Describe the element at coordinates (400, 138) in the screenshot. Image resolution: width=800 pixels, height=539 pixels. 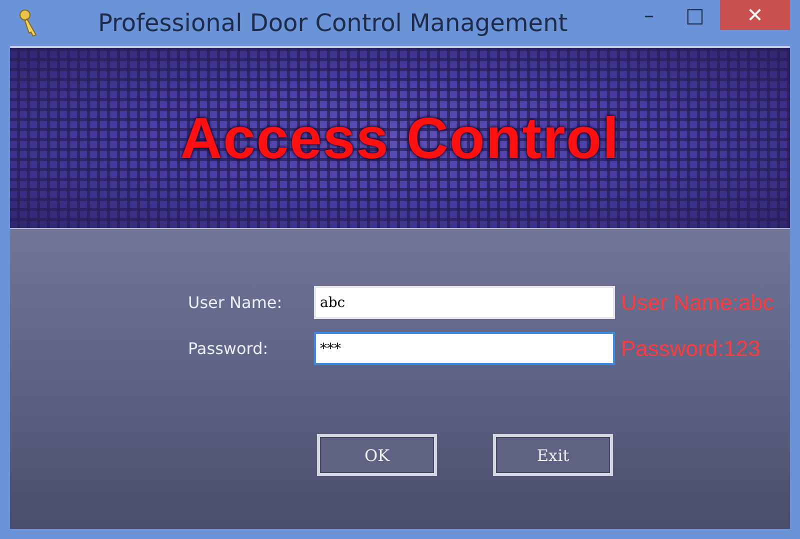
I see `banner-title: Access Control` at that location.